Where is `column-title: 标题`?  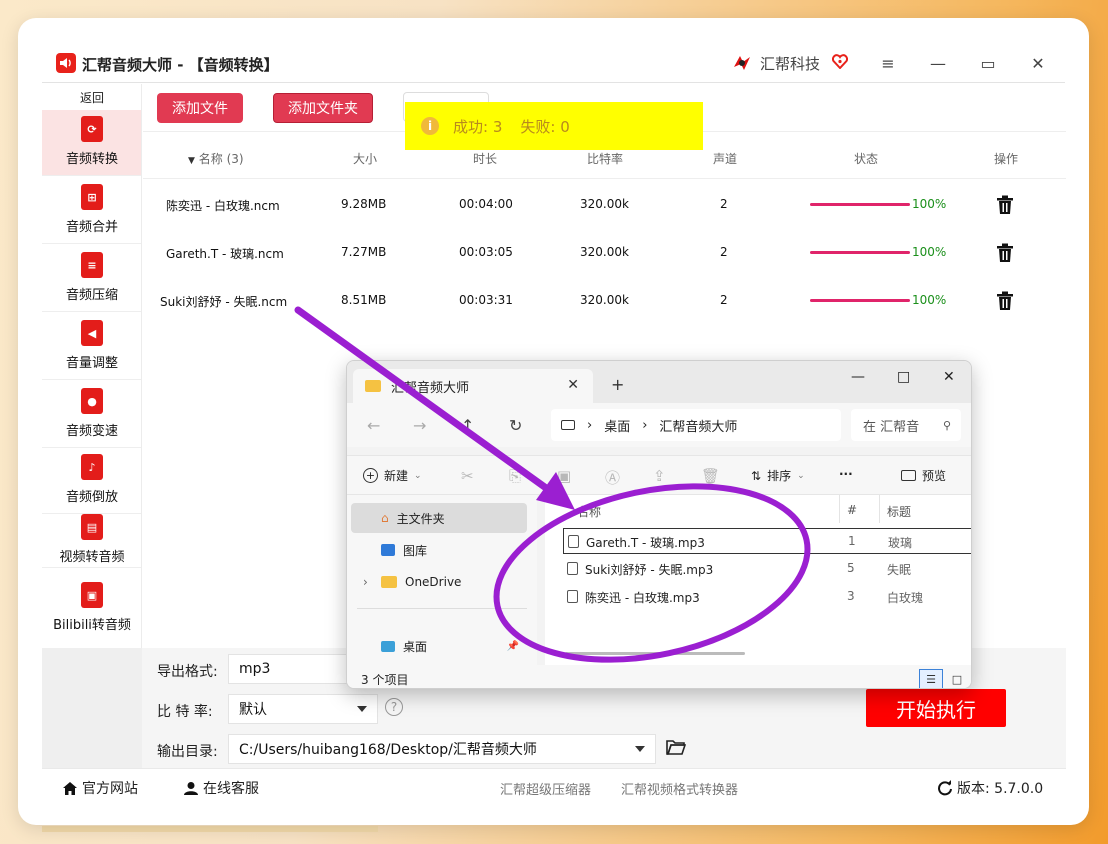 column-title: 标题 is located at coordinates (899, 511).